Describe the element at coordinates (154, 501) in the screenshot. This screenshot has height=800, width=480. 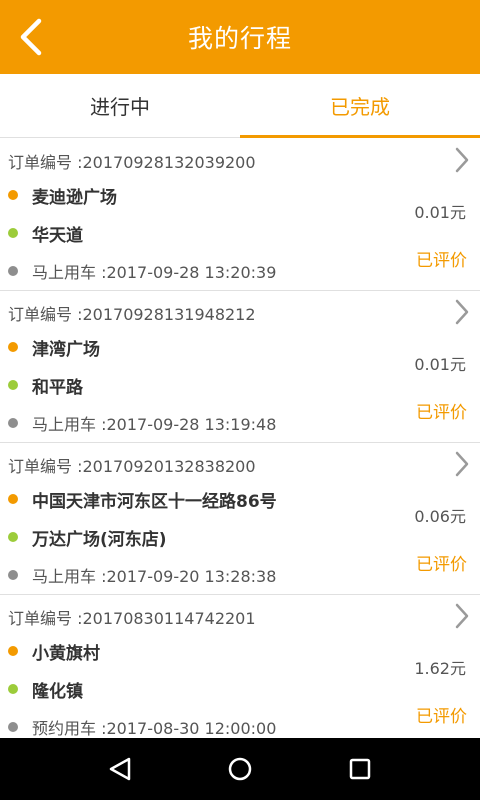
I see `origin-address: 中国天津市河东区十一经路86号` at that location.